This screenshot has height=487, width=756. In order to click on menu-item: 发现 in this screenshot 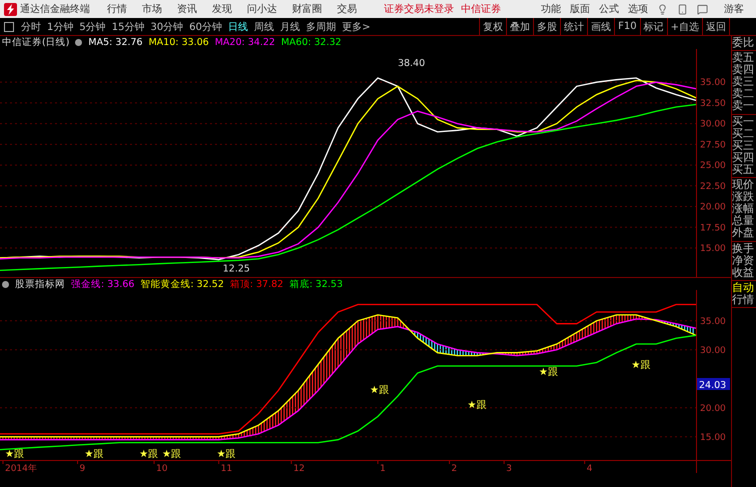, I will do `click(222, 9)`.